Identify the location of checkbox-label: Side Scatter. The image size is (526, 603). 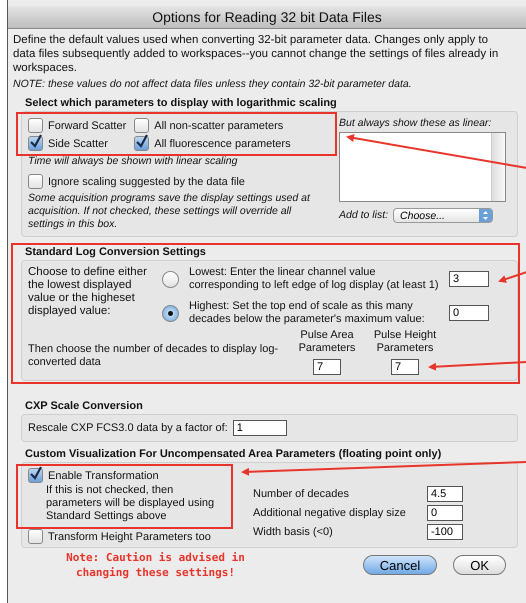
(78, 144).